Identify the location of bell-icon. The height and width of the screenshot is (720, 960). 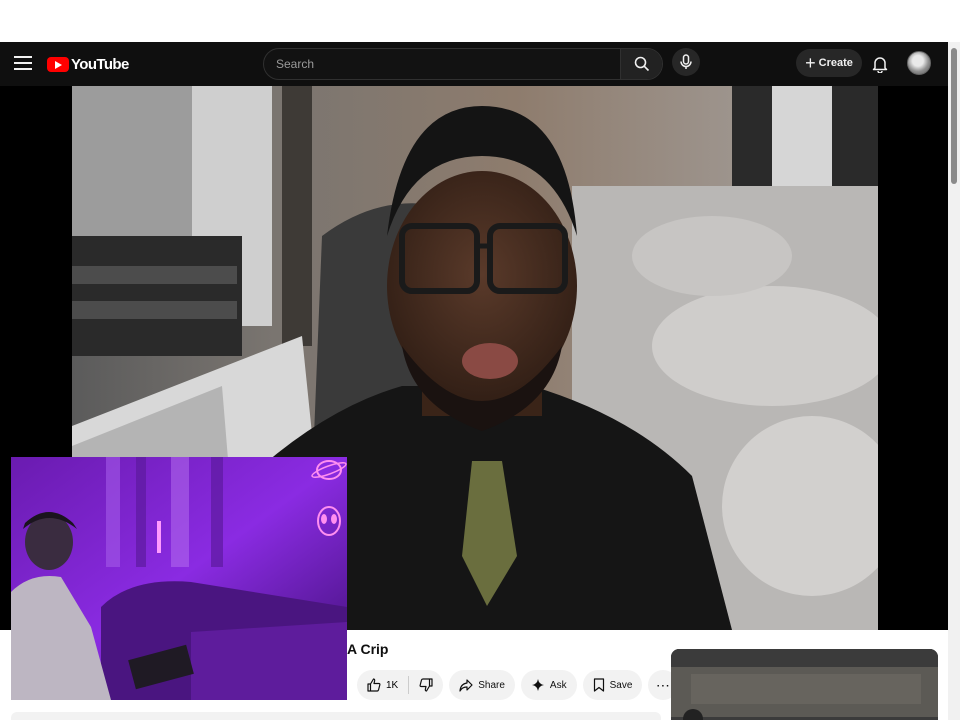
(880, 65).